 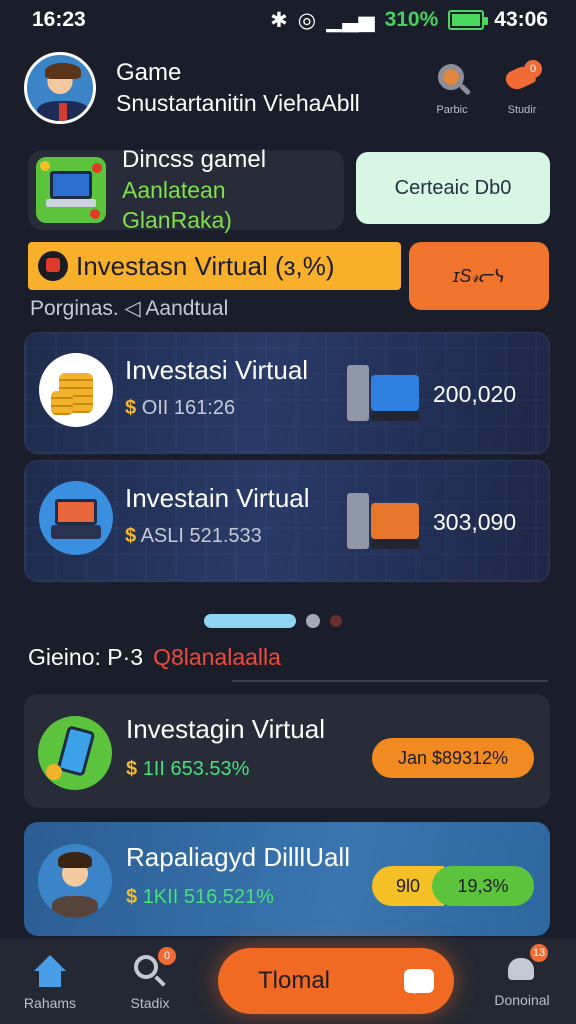 What do you see at coordinates (86, 657) in the screenshot?
I see `stats-label: Gieino: P·3` at bounding box center [86, 657].